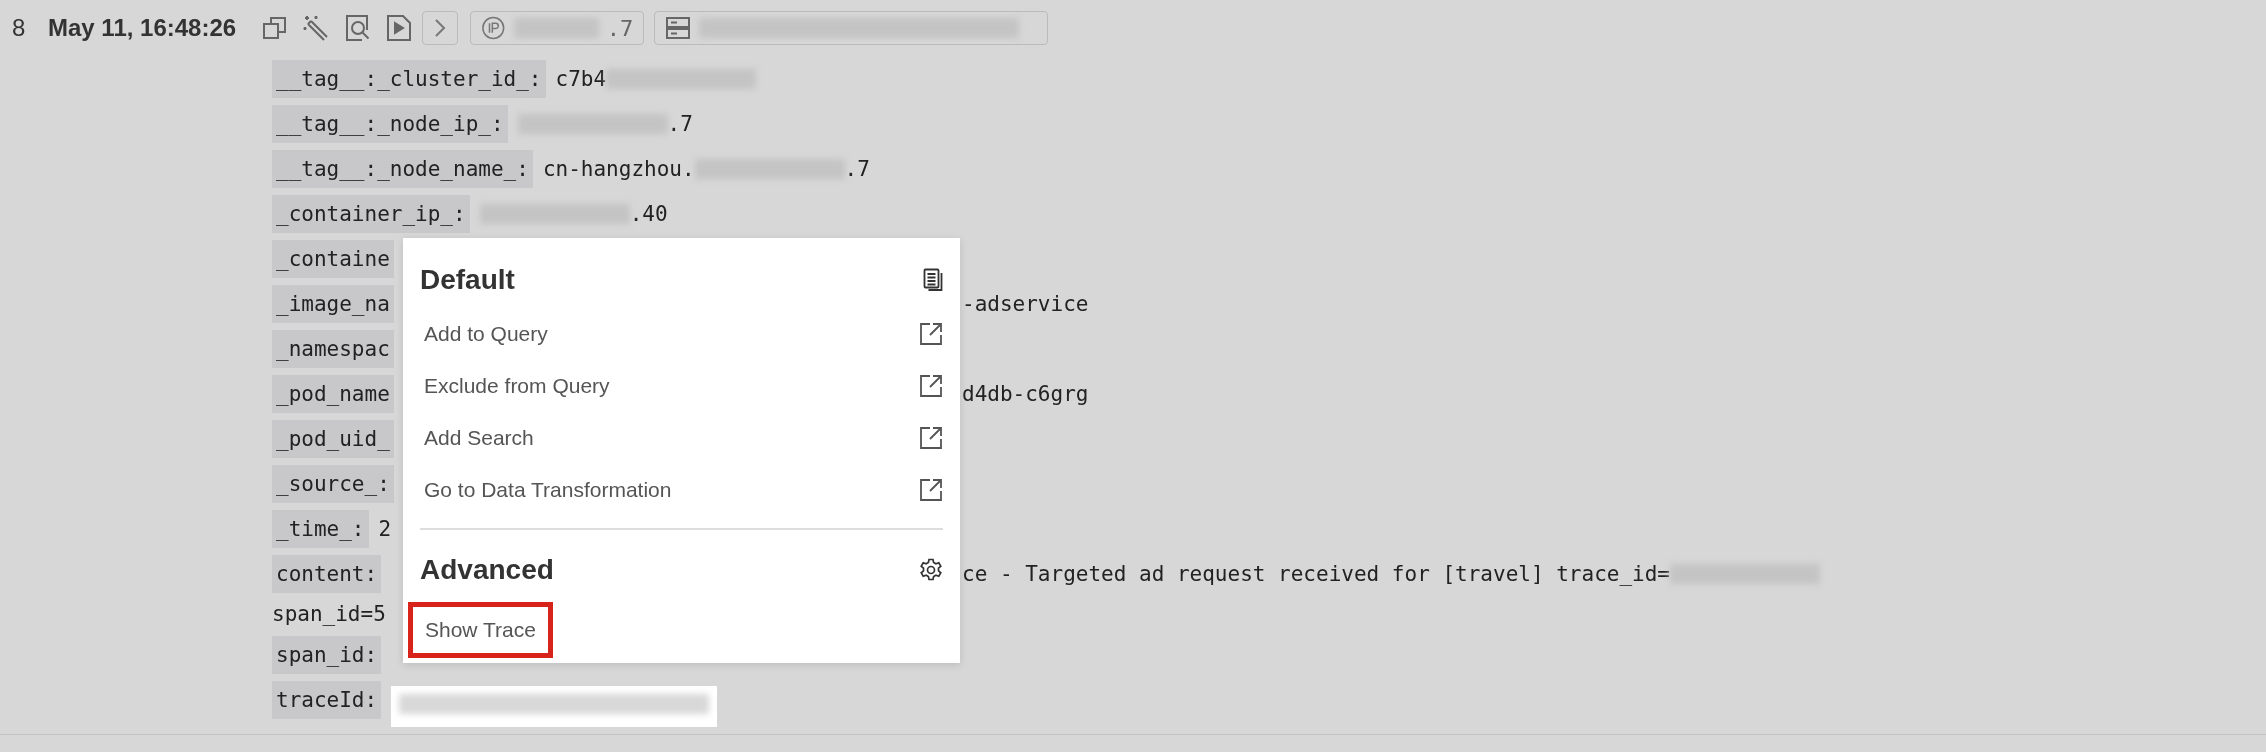  I want to click on settings-icon, so click(931, 570).